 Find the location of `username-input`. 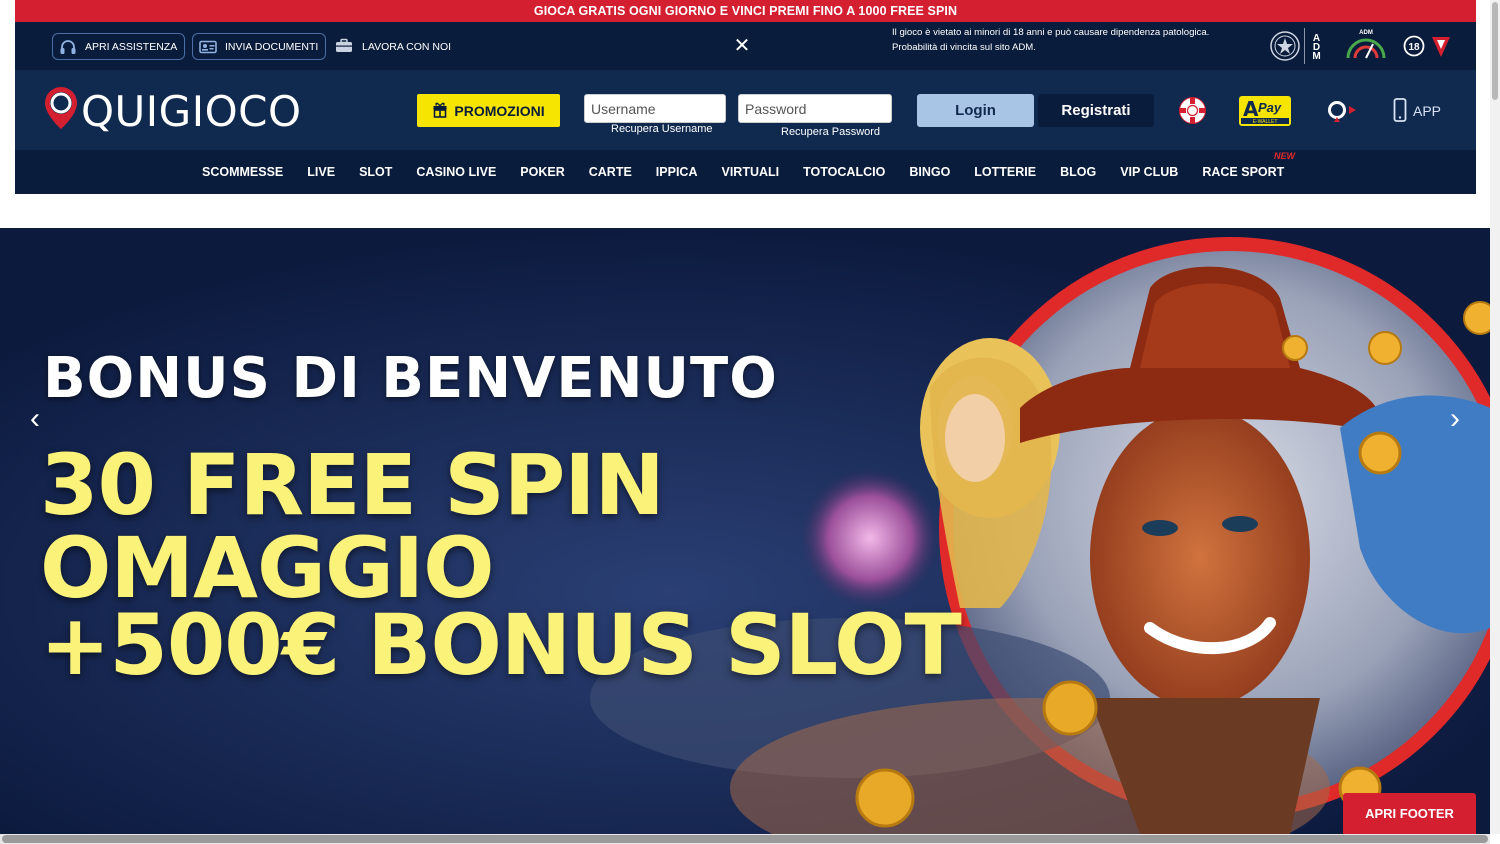

username-input is located at coordinates (655, 108).